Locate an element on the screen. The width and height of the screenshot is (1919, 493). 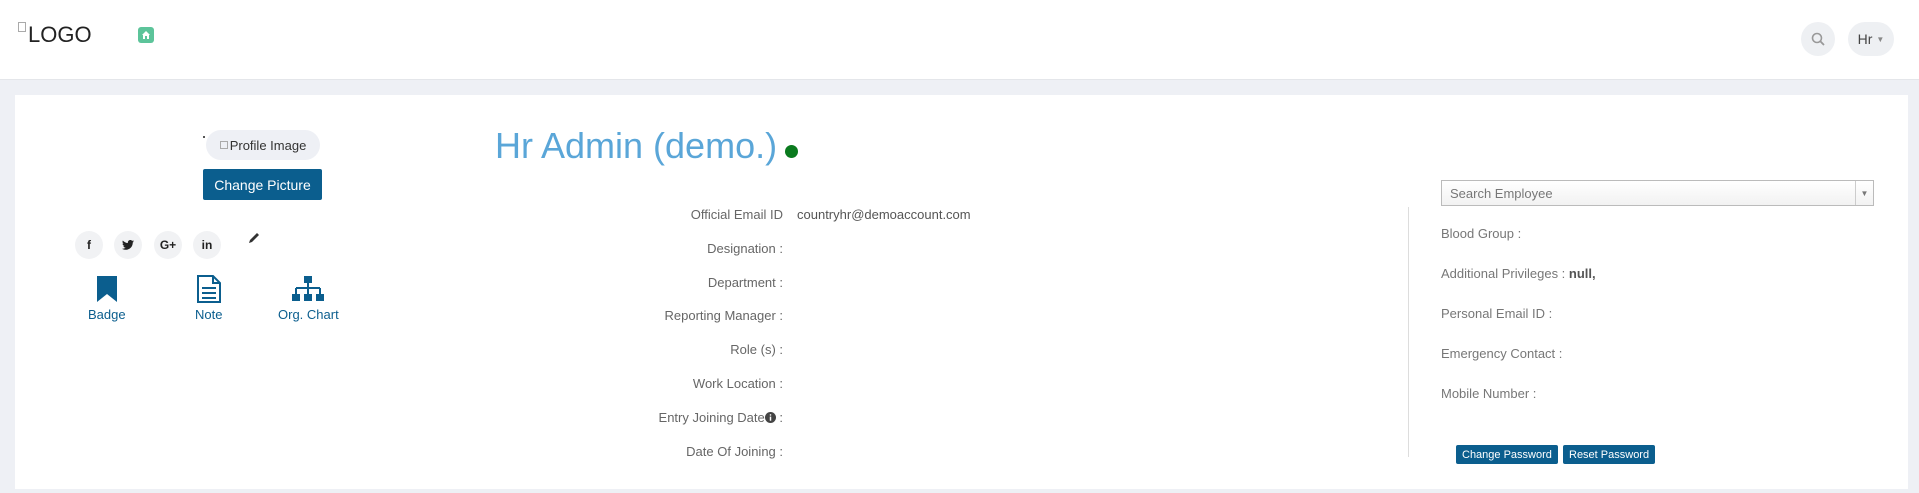
field-roles: Role (s) : is located at coordinates (845, 352).